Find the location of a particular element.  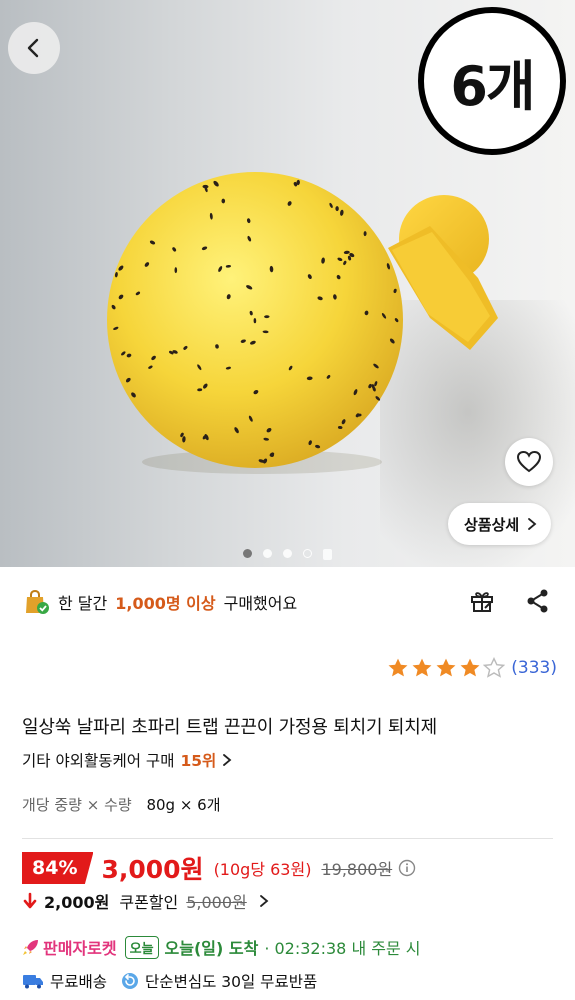

product-detail-button: 상품상세 is located at coordinates (500, 524).